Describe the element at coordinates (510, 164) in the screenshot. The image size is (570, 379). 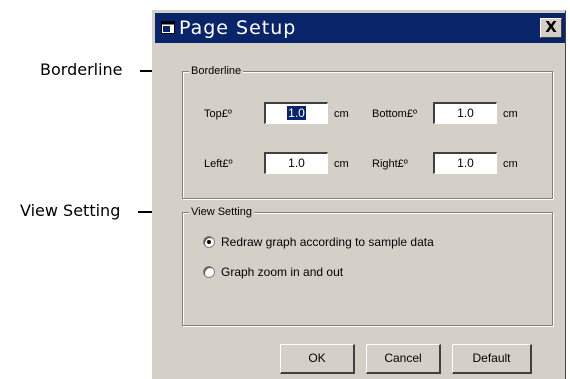
I see `right-unit: cm` at that location.